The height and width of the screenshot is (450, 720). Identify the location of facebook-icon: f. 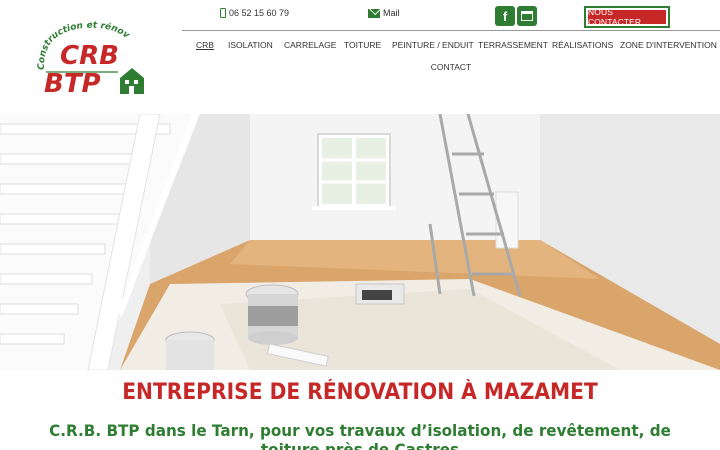
(505, 16).